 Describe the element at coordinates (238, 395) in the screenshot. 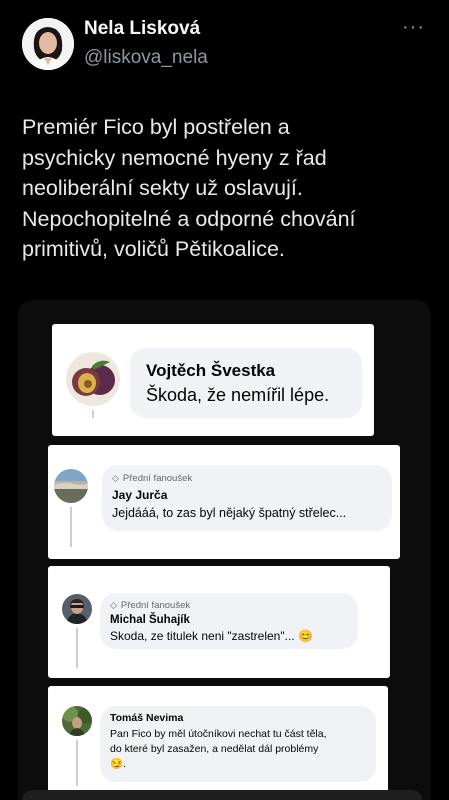

I see `comment-text: Škoda, že nemířil lépe.` at that location.